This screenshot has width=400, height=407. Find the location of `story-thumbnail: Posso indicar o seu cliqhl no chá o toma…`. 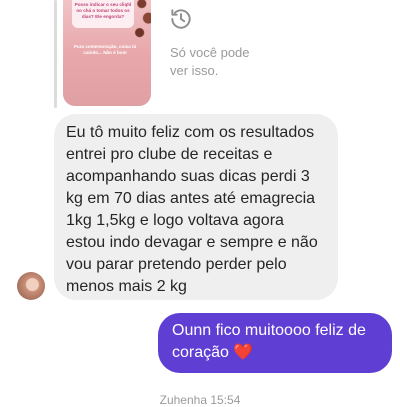

story-thumbnail: Posso indicar o seu cliqhl no chá o toma… is located at coordinates (107, 53).